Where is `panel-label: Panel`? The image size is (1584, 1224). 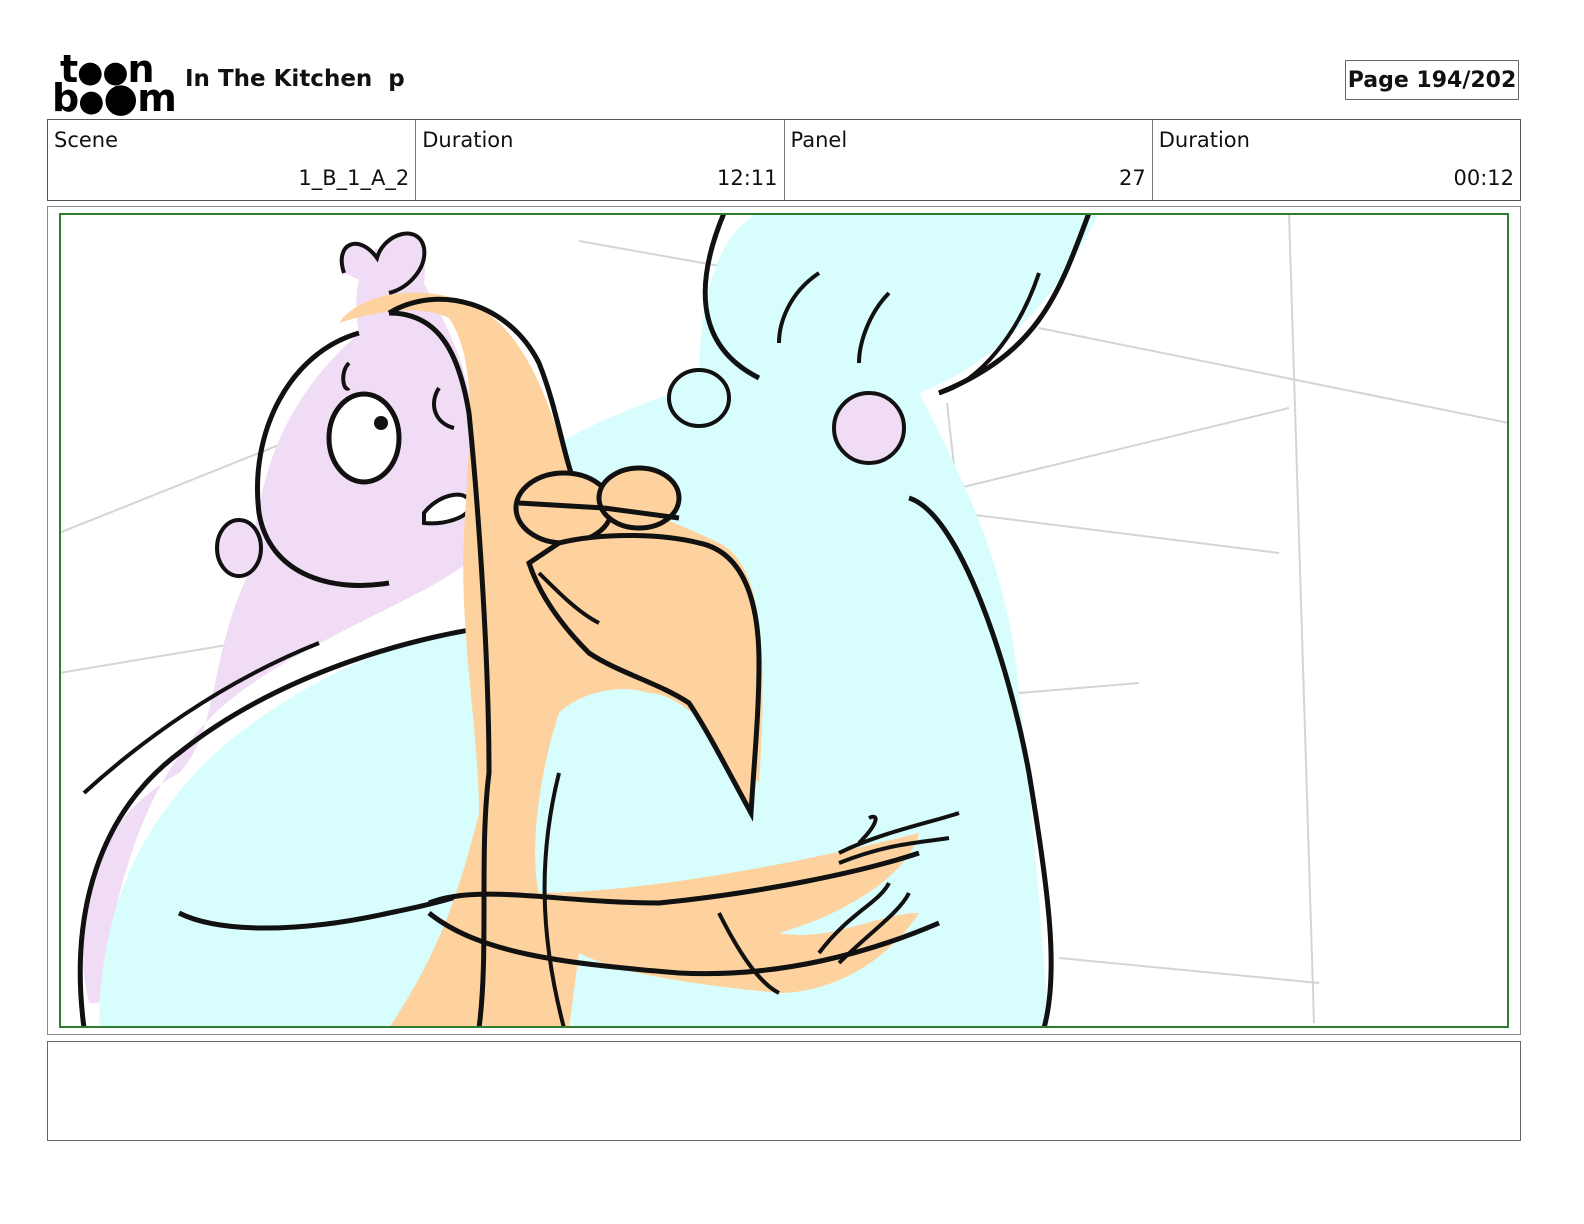 panel-label: Panel is located at coordinates (819, 140).